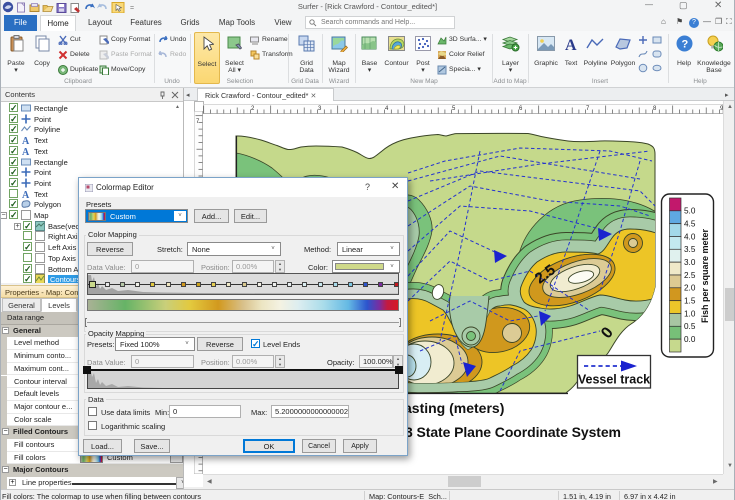 Image resolution: width=735 pixels, height=500 pixels. What do you see at coordinates (690, 339) in the screenshot?
I see `svg-text: 0.0` at bounding box center [690, 339].